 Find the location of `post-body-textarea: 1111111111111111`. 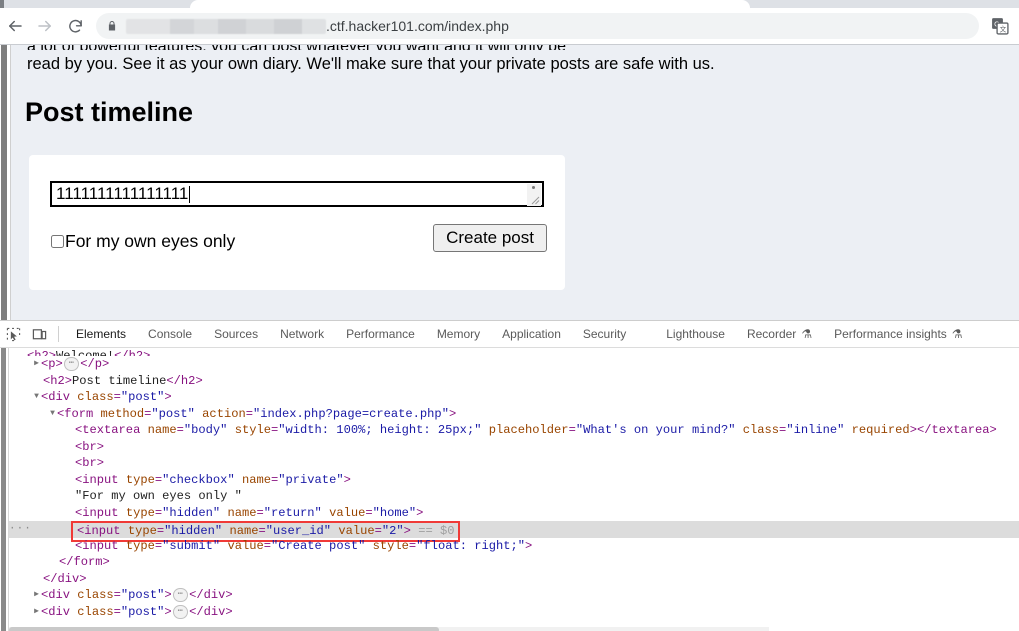

post-body-textarea: 1111111111111111 is located at coordinates (297, 194).